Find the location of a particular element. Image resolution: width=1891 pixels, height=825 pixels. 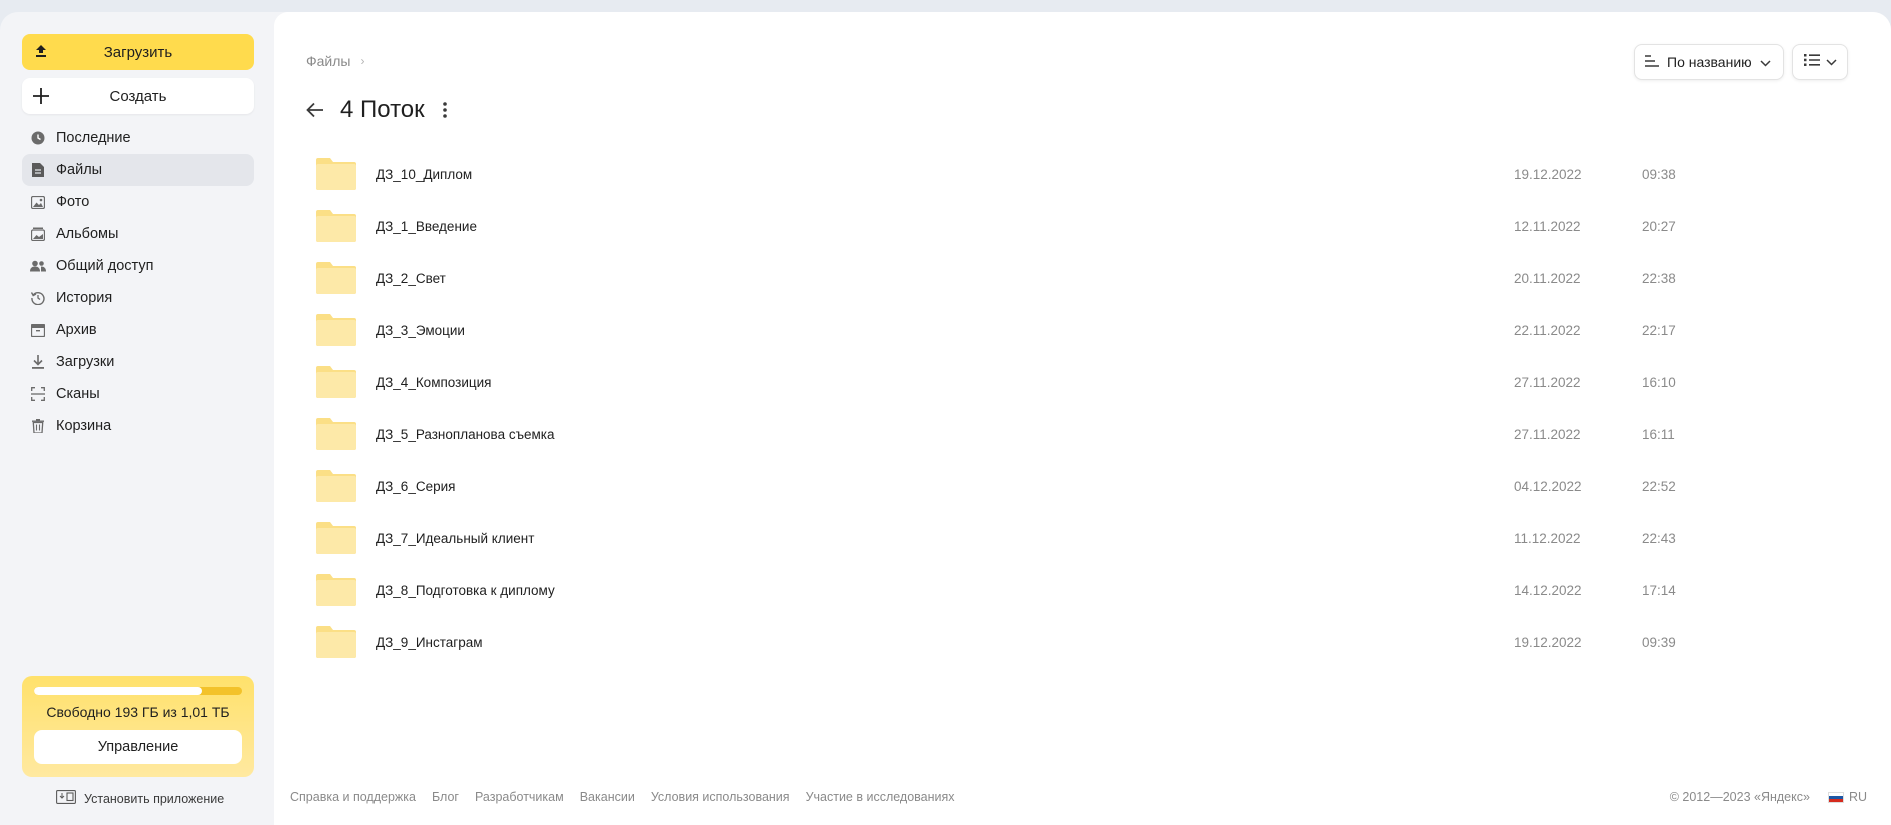

chevron-down-icon is located at coordinates (1765, 62).